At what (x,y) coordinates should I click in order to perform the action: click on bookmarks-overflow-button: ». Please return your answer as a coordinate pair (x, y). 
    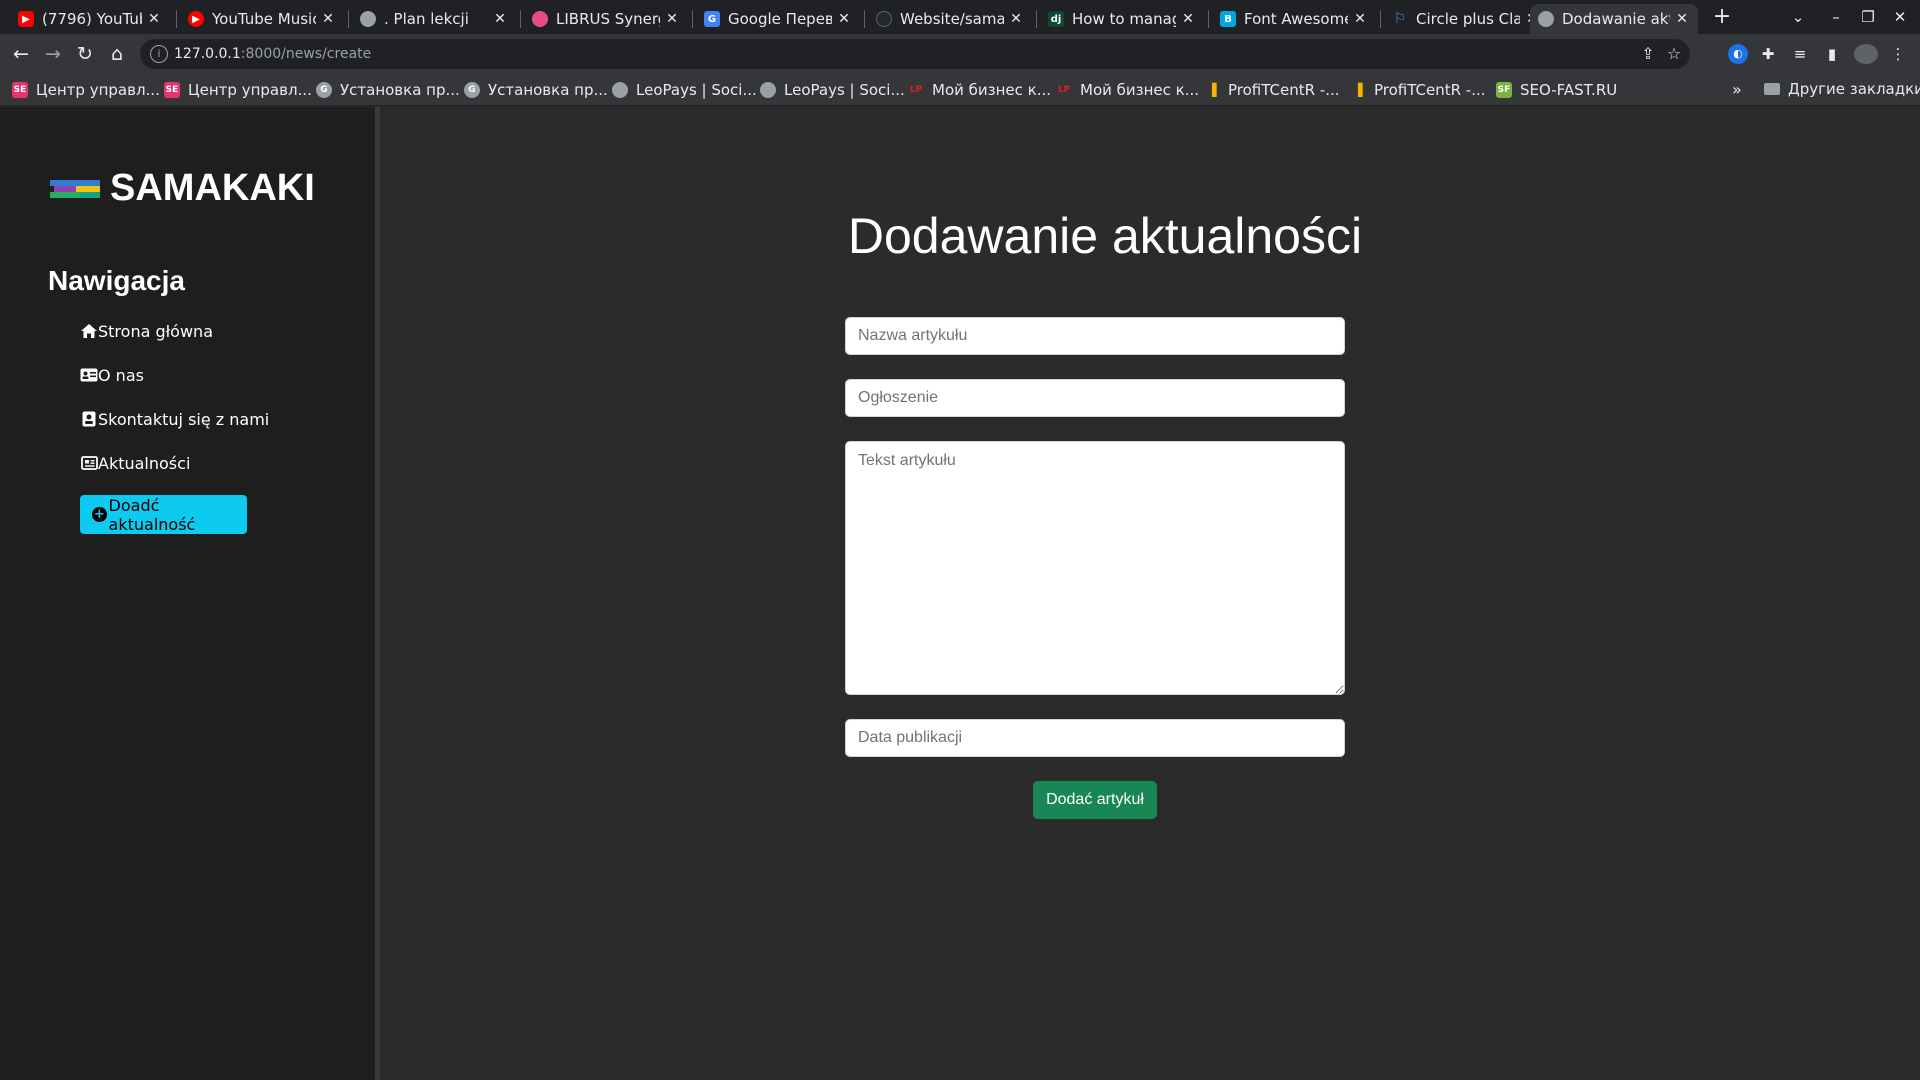
    Looking at the image, I should click on (1737, 89).